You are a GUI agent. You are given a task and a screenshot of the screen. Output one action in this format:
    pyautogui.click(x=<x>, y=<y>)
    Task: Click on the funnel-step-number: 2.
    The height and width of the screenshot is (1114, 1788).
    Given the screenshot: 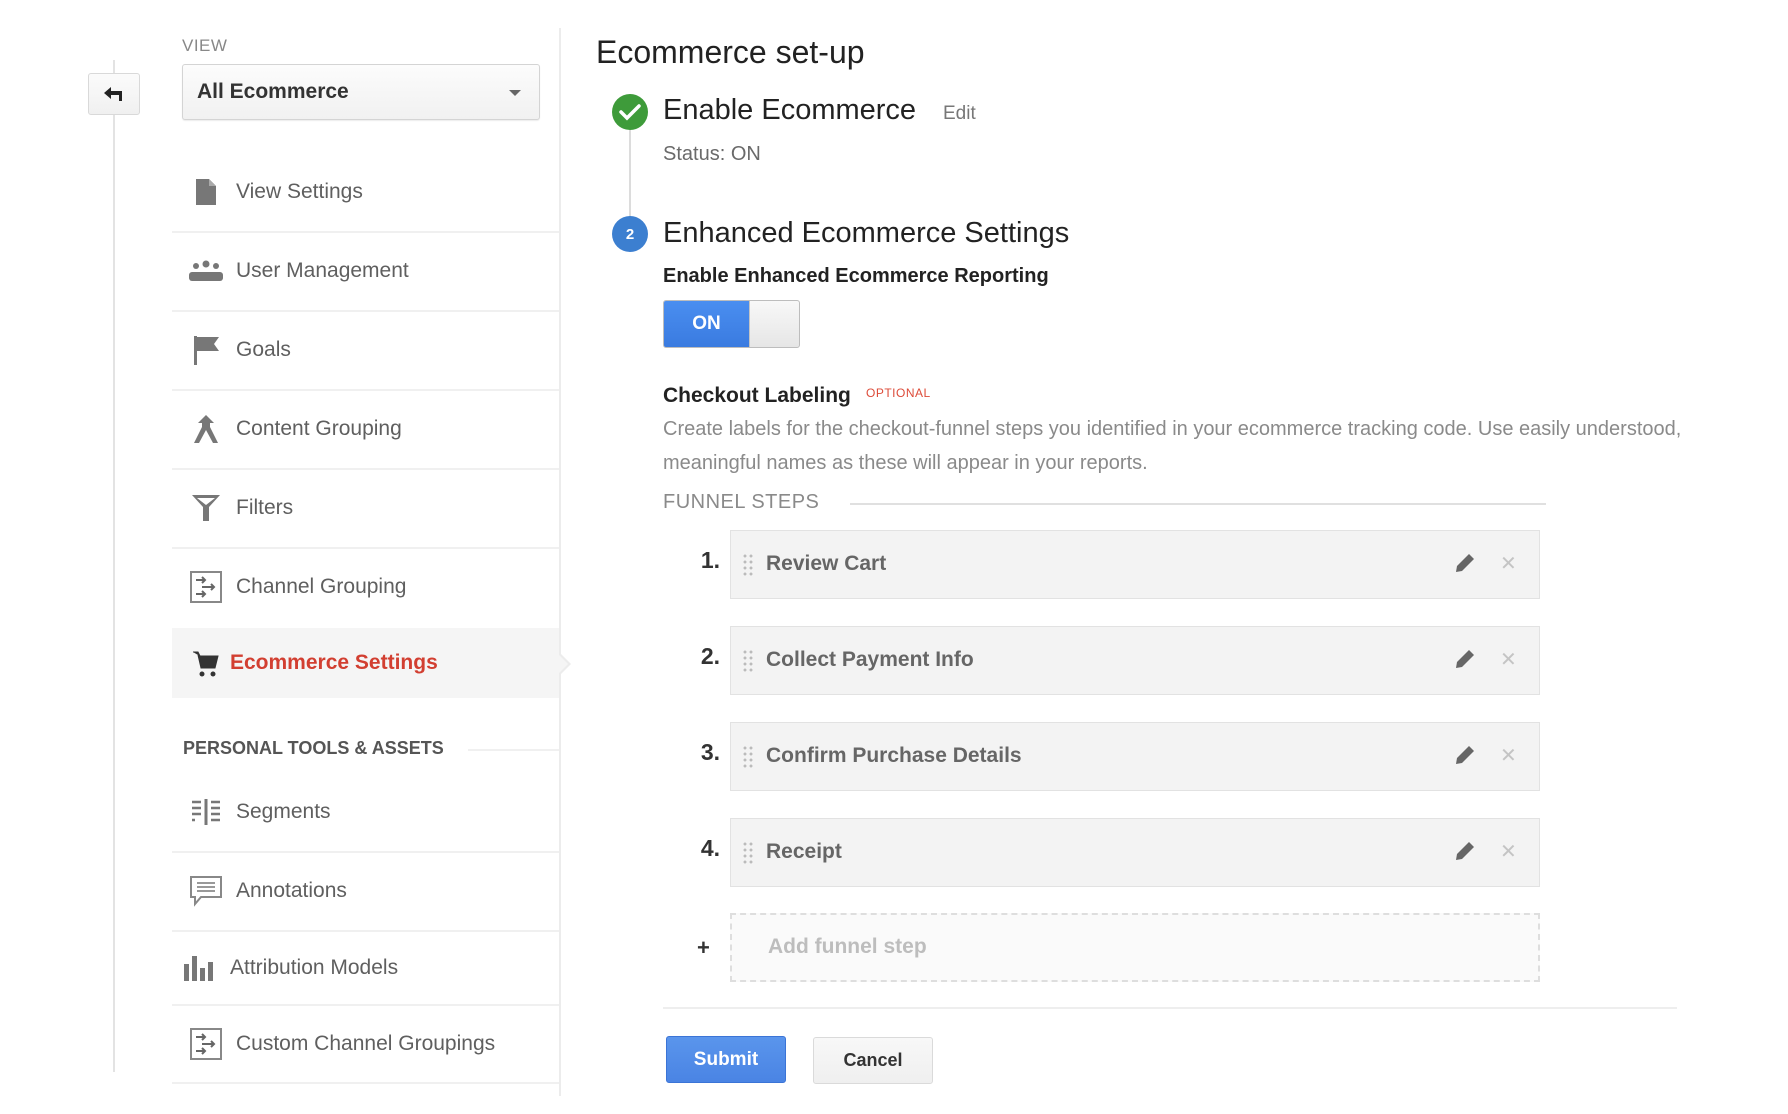 What is the action you would take?
    pyautogui.click(x=710, y=656)
    